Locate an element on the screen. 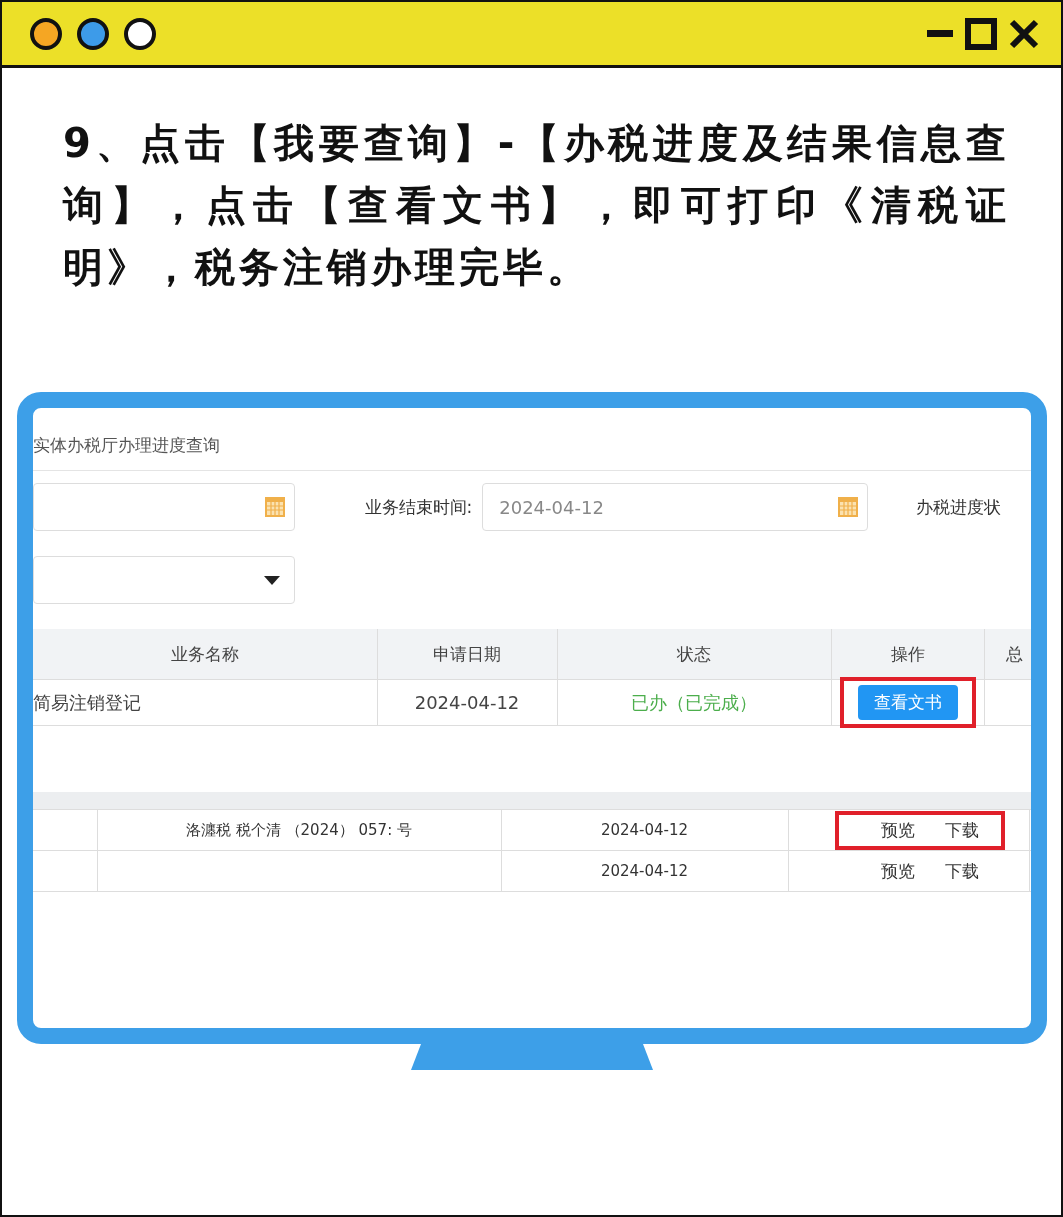  date-field is located at coordinates (163, 507).